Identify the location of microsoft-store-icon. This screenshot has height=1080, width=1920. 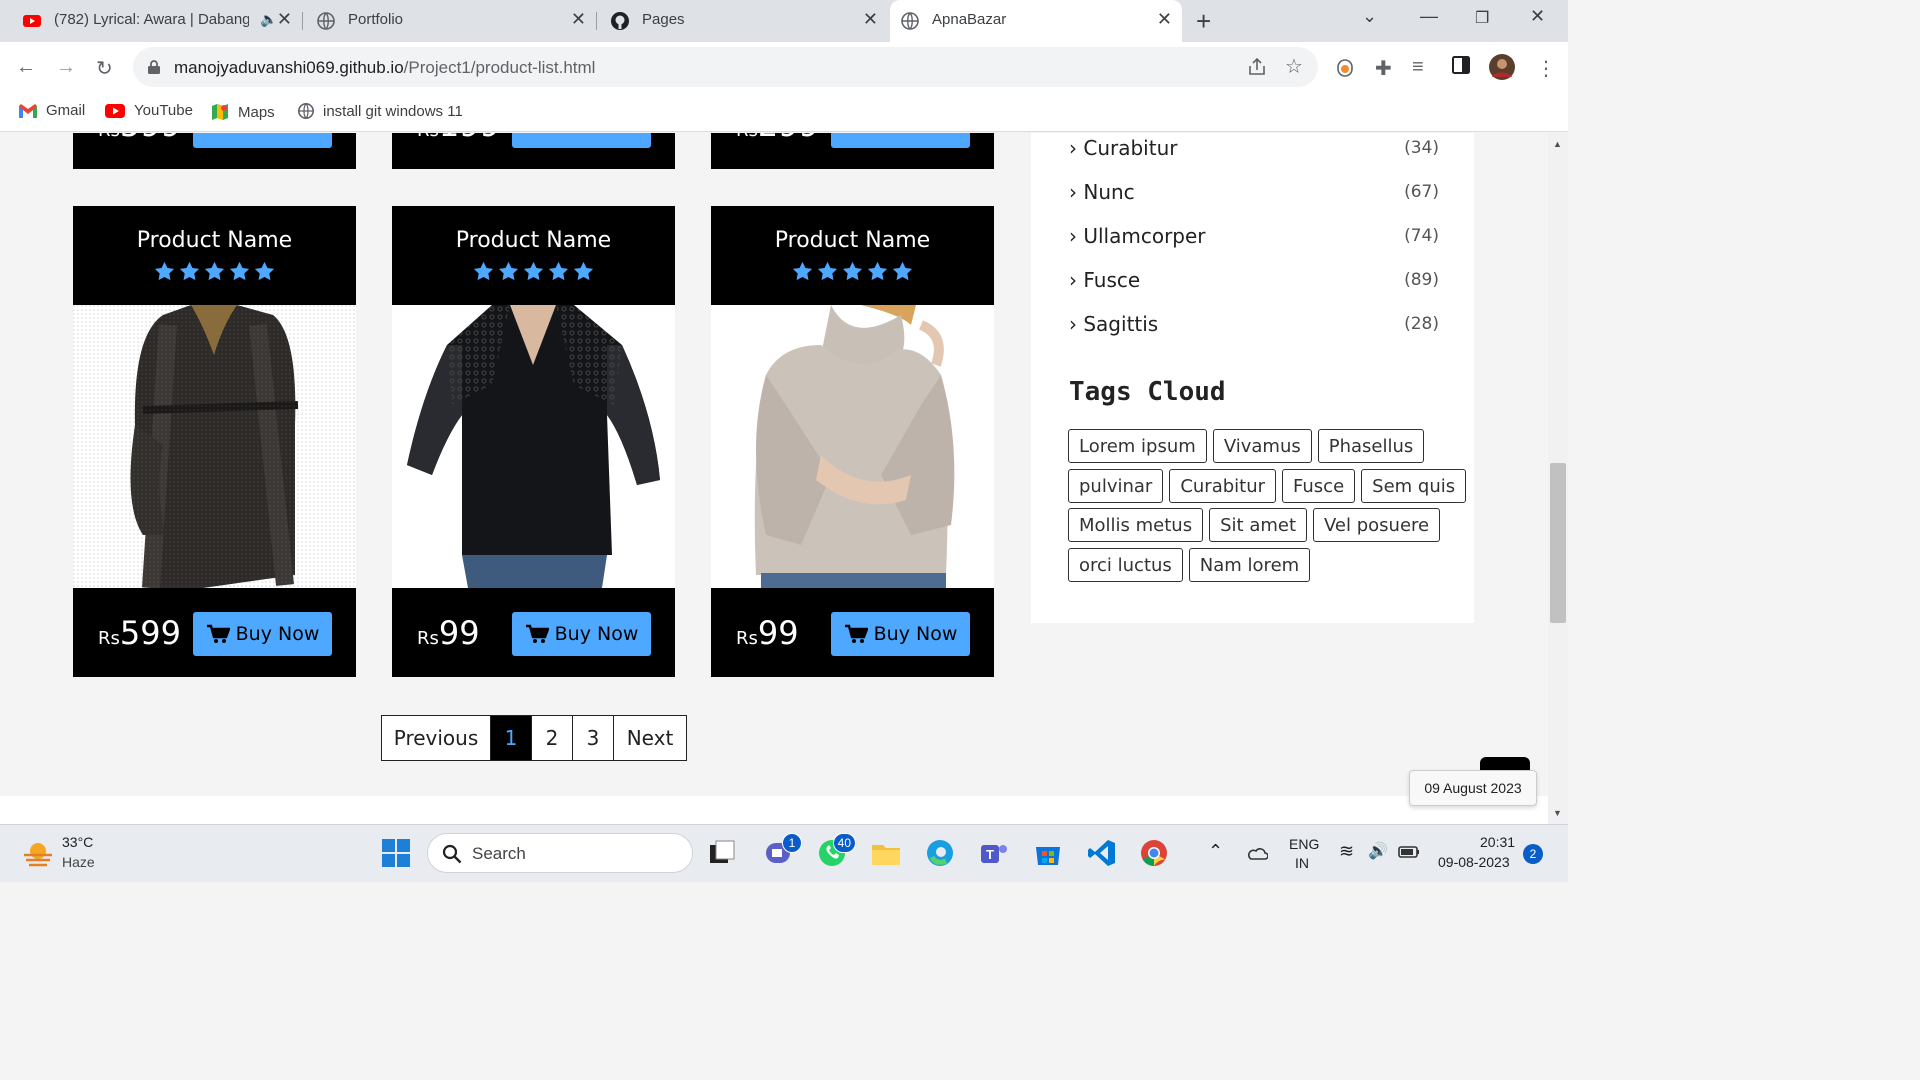
(1048, 853).